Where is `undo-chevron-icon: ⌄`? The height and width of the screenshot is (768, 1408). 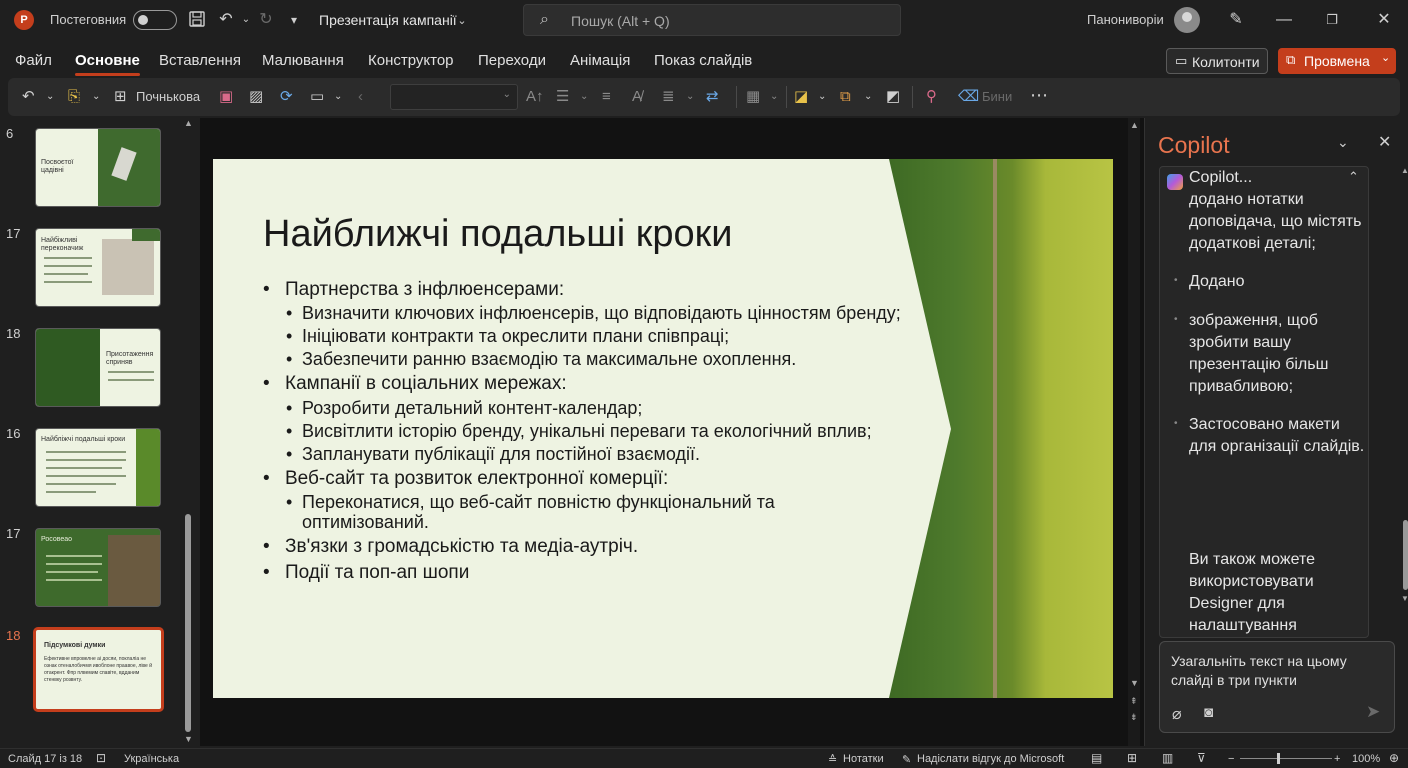 undo-chevron-icon: ⌄ is located at coordinates (50, 97).